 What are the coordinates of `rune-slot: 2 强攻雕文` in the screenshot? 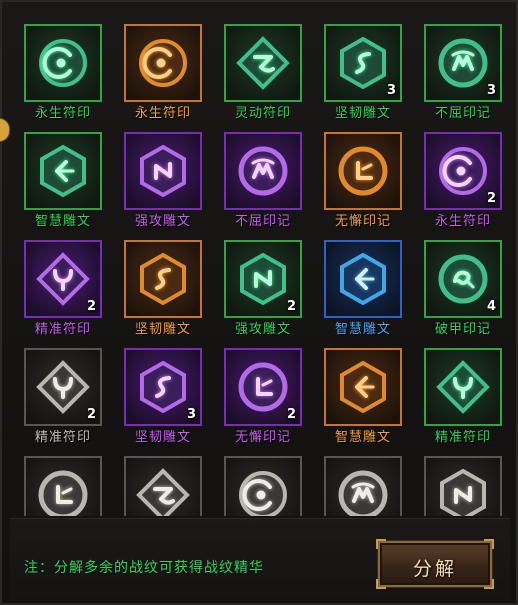 It's located at (260, 281).